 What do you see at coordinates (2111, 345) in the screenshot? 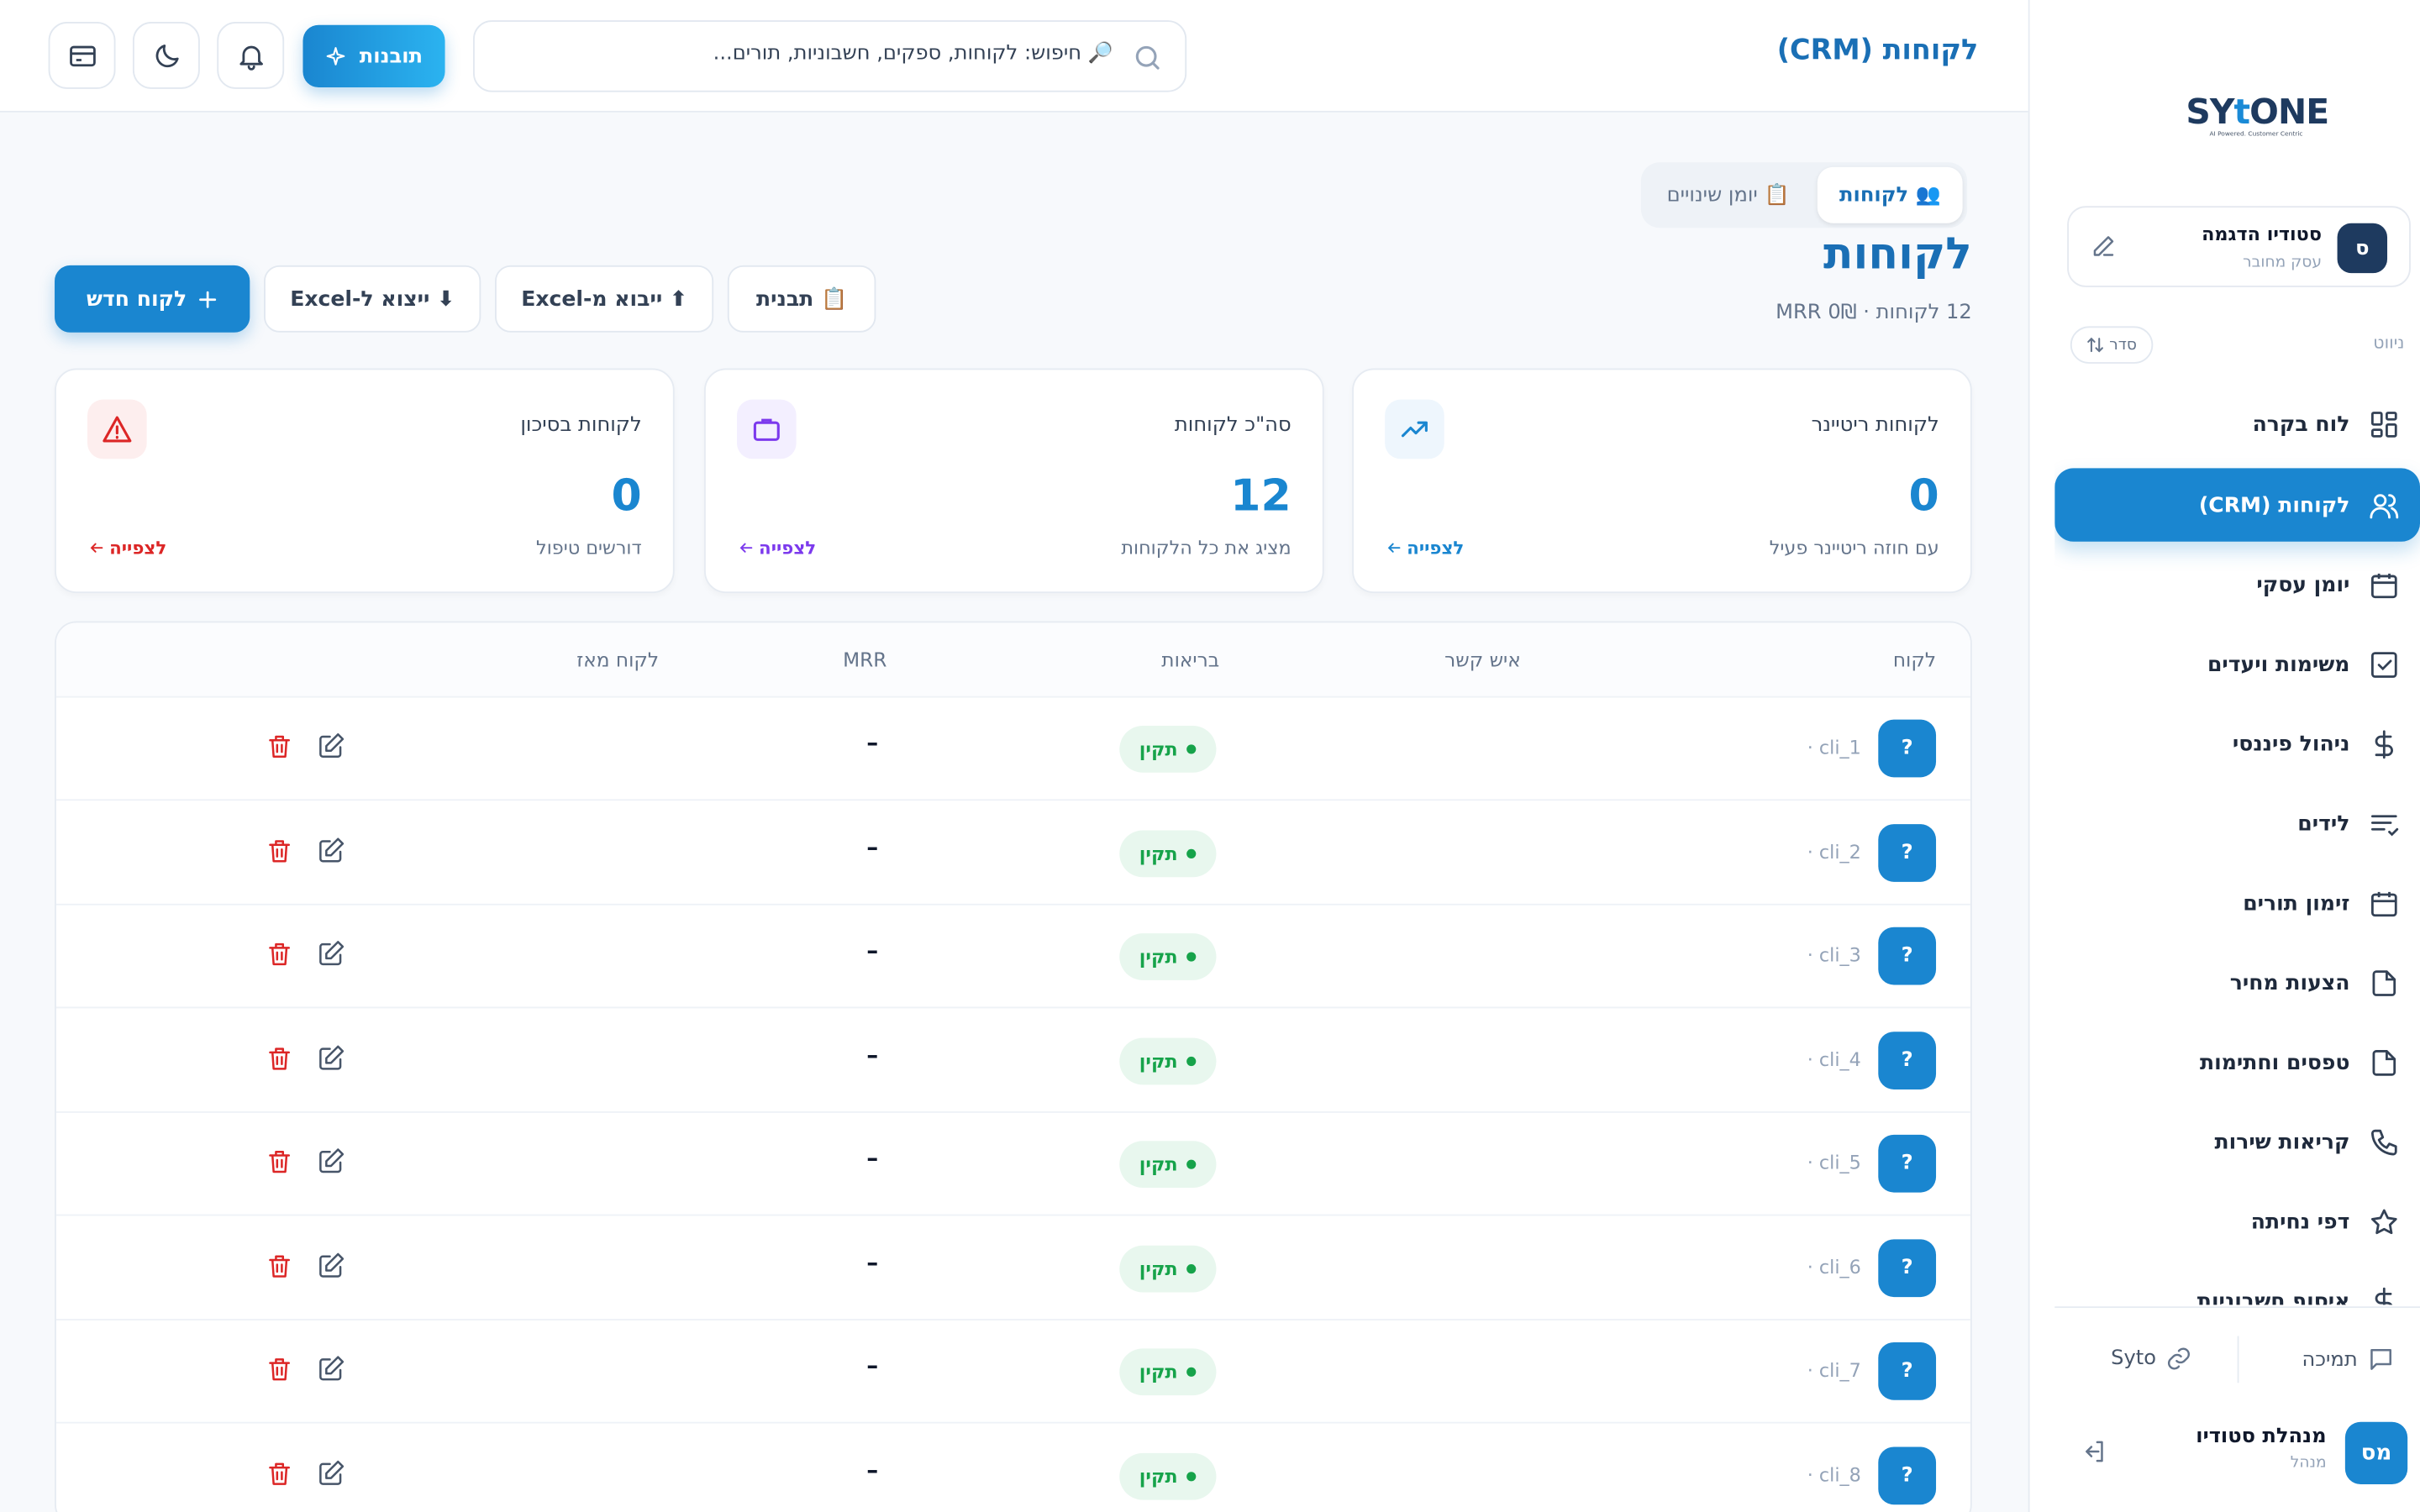
I see `nav-sort-button: סדר` at bounding box center [2111, 345].